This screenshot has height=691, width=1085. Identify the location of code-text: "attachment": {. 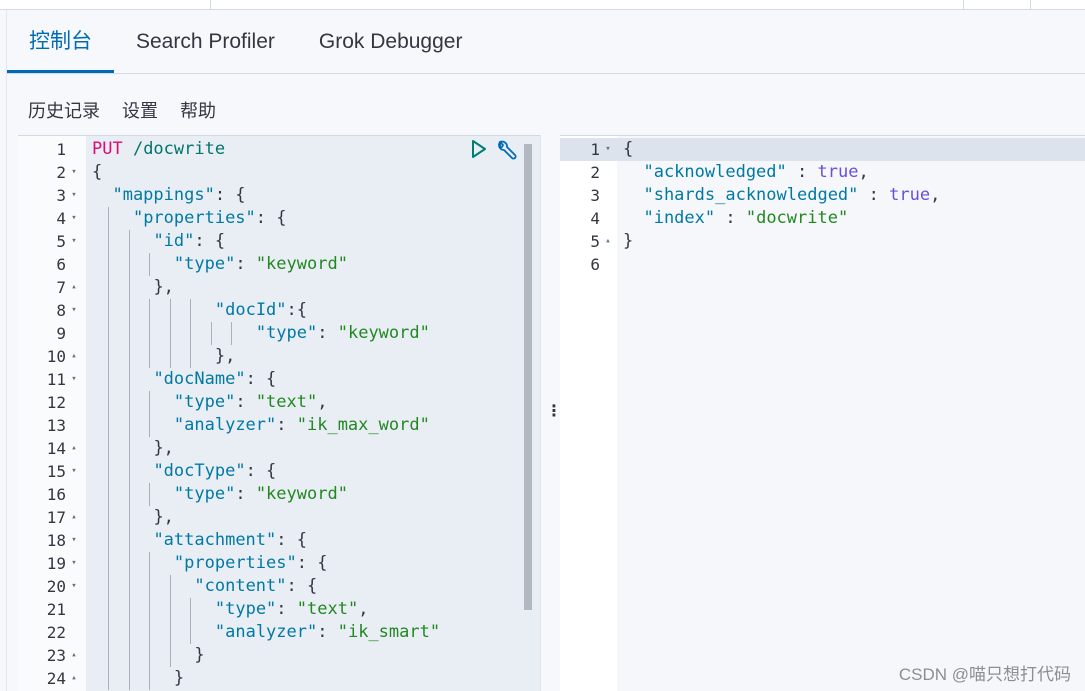
(230, 540).